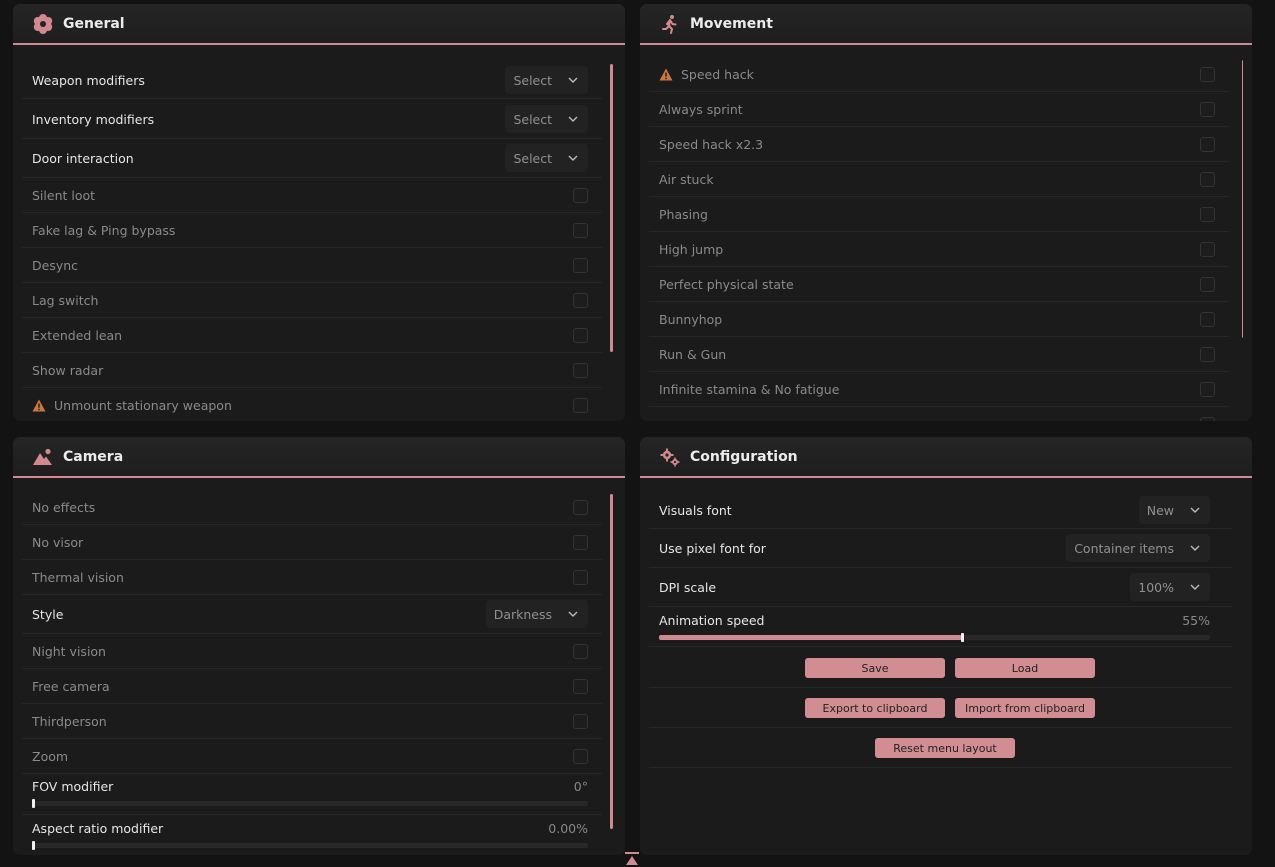  I want to click on list-item-partial-checkbox, so click(1207, 418).